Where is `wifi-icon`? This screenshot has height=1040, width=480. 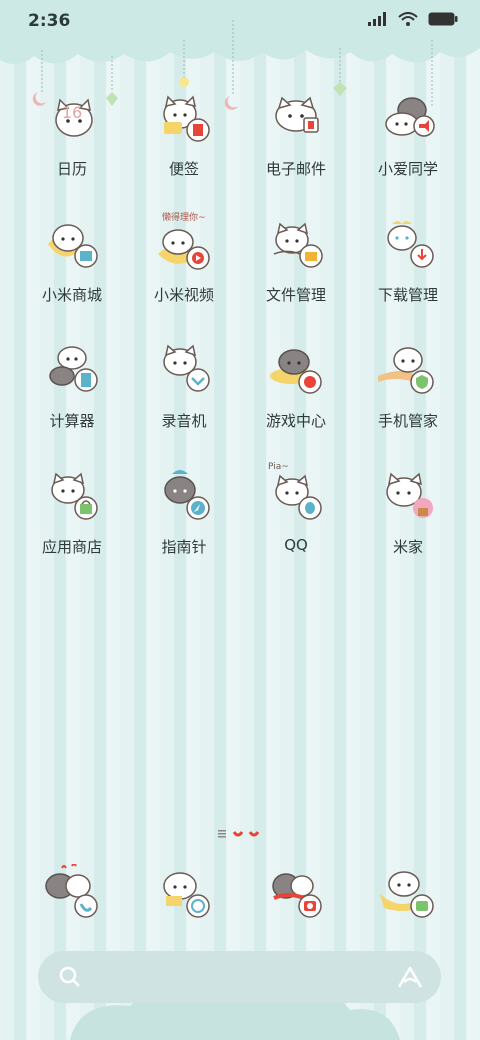 wifi-icon is located at coordinates (408, 19).